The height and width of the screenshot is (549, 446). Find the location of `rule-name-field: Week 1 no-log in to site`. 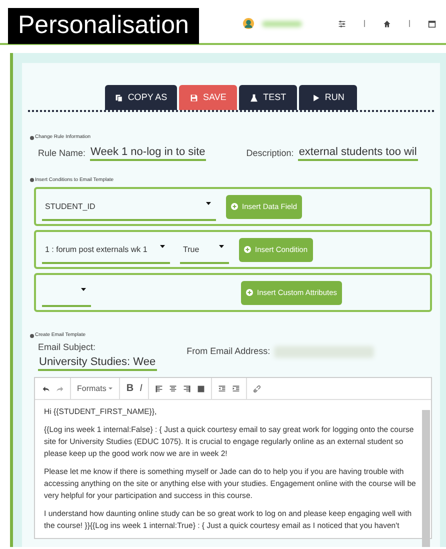

rule-name-field: Week 1 no-log in to site is located at coordinates (148, 153).